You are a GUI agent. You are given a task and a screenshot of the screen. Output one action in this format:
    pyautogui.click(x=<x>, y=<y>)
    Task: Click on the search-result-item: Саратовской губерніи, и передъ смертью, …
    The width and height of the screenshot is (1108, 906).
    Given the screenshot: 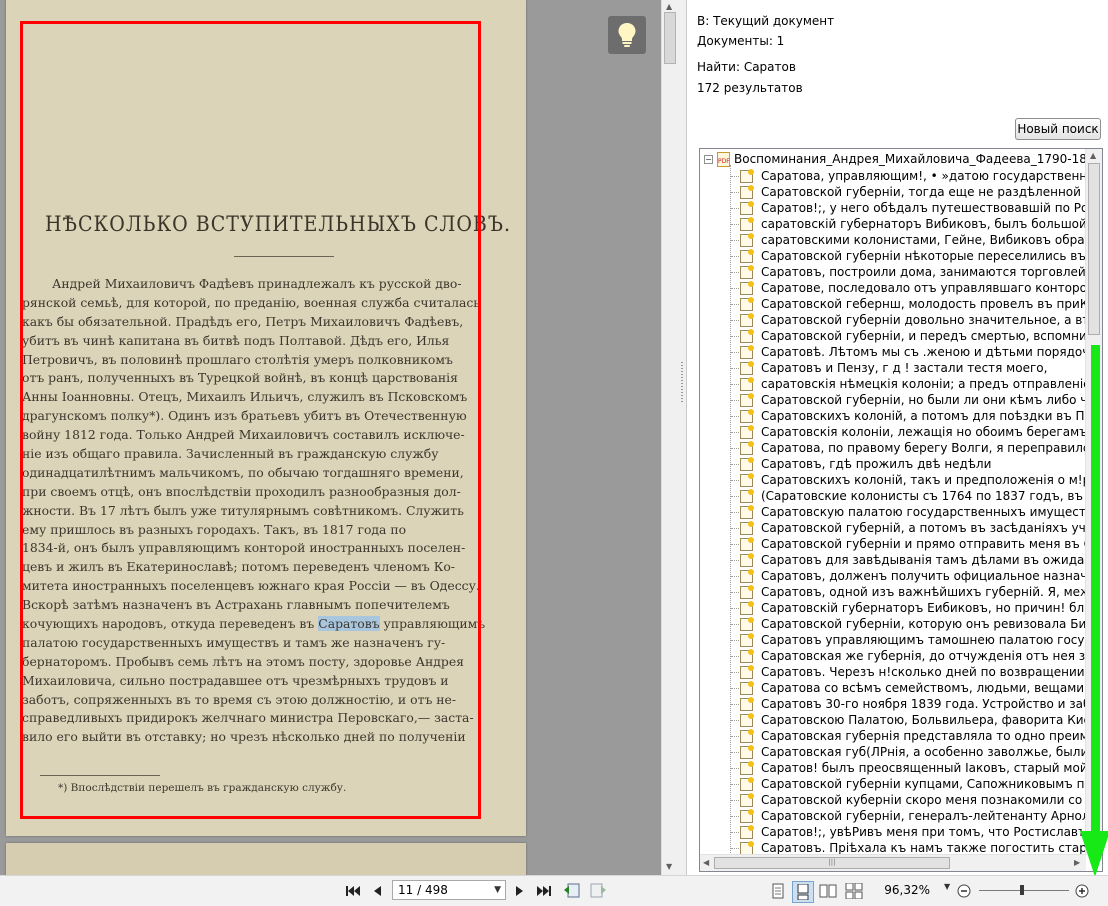 What is the action you would take?
    pyautogui.click(x=913, y=336)
    